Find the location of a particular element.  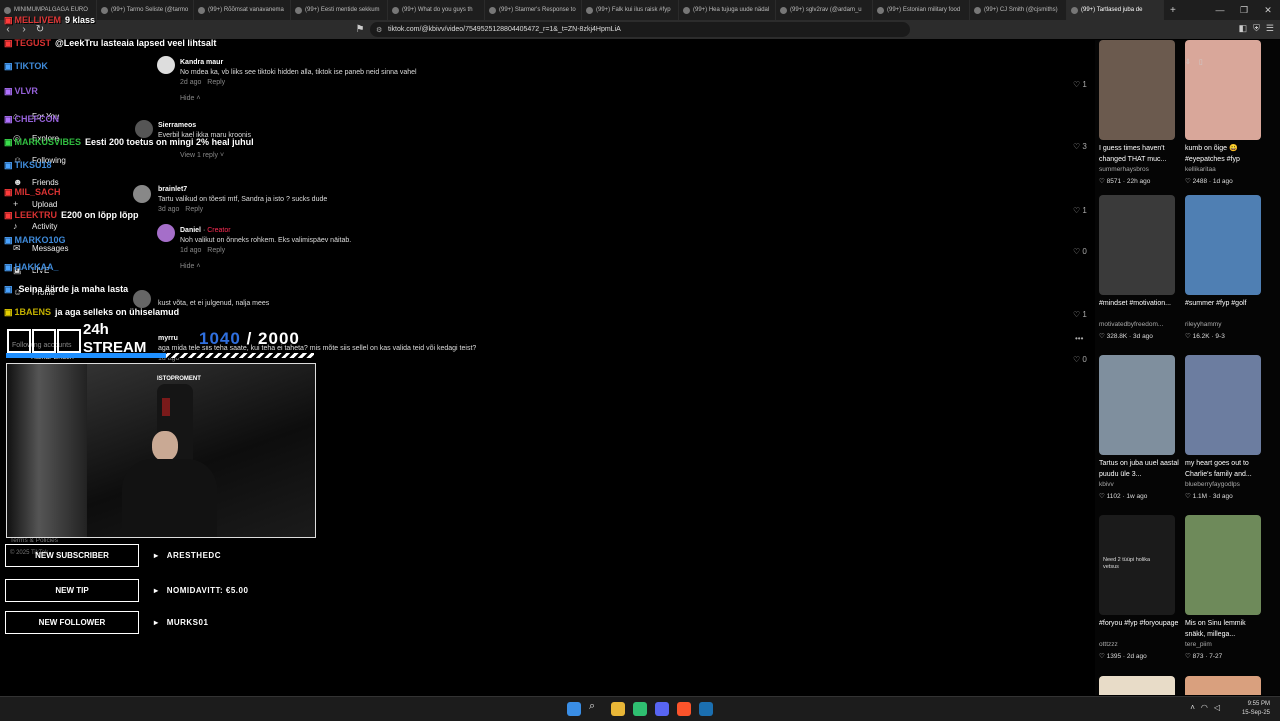

video-author: kbivv is located at coordinates (1106, 484).